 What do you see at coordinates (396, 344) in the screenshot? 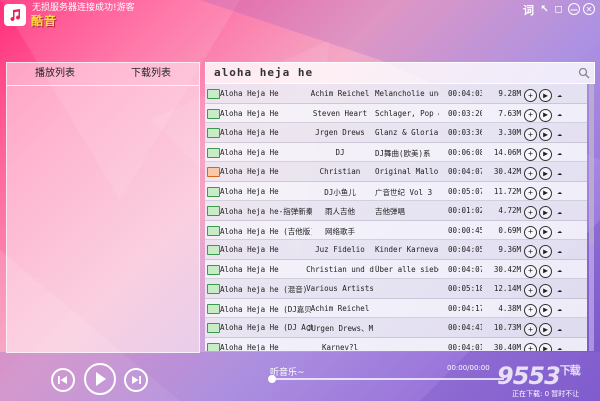
I see `song-row: Aloha Heja He Karnev?l 00:04:01 30.40M + ▶ ☁` at bounding box center [396, 344].